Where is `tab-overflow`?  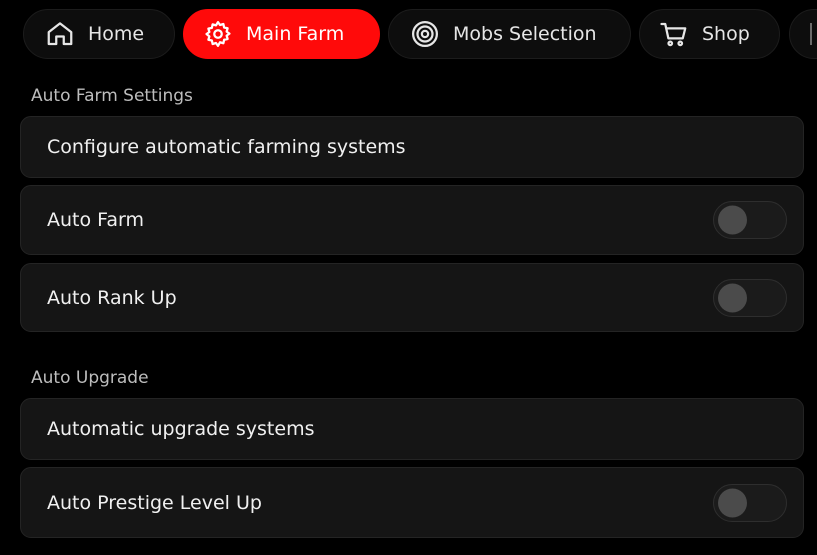
tab-overflow is located at coordinates (803, 34).